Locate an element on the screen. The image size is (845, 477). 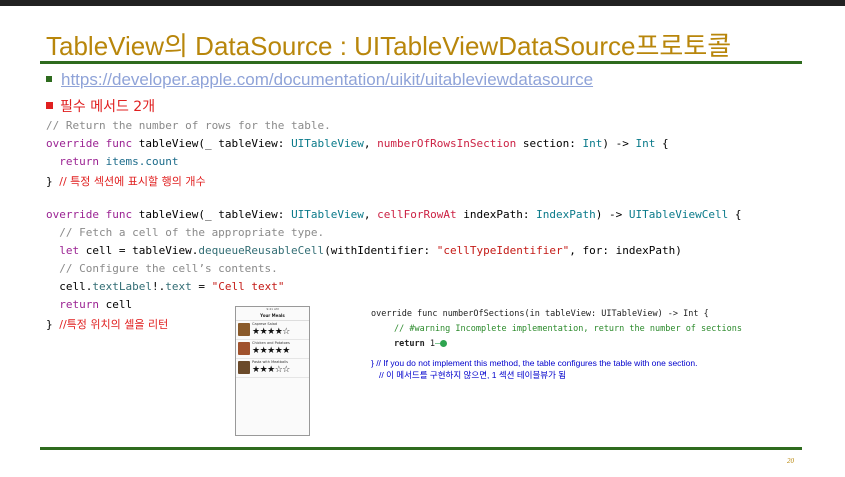
phone-nav-title: Your Meals is located at coordinates (272, 316).